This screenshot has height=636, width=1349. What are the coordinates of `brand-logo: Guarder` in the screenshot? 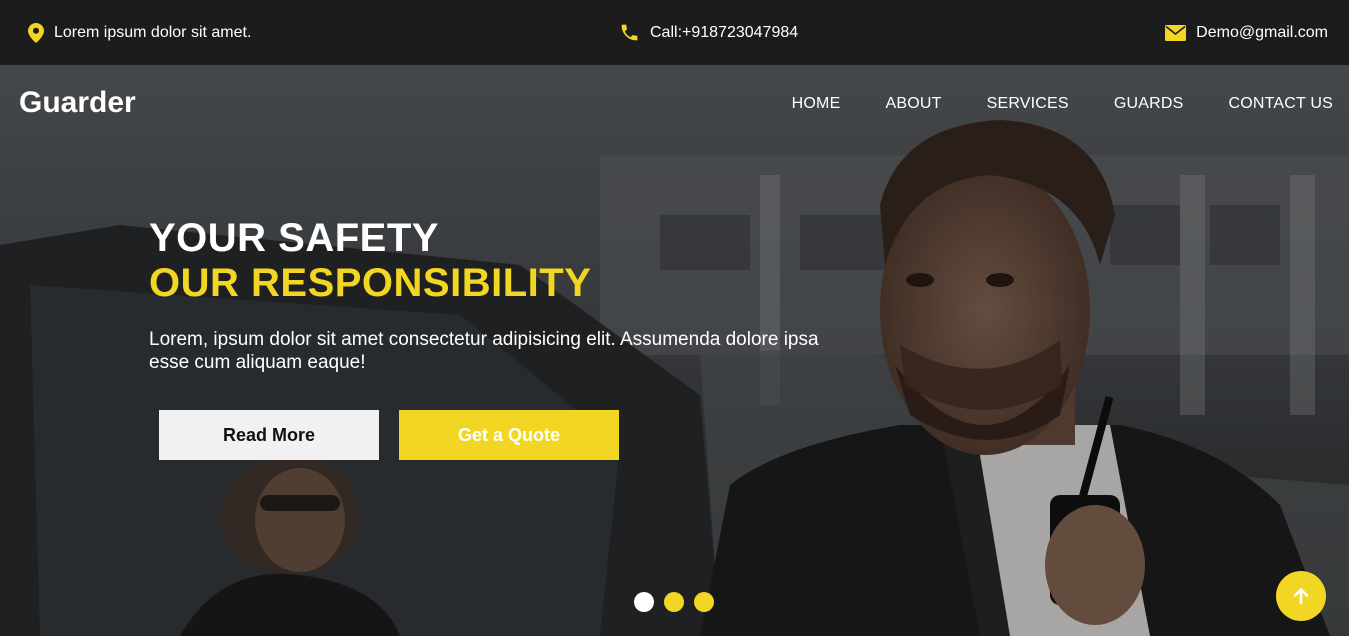 It's located at (77, 103).